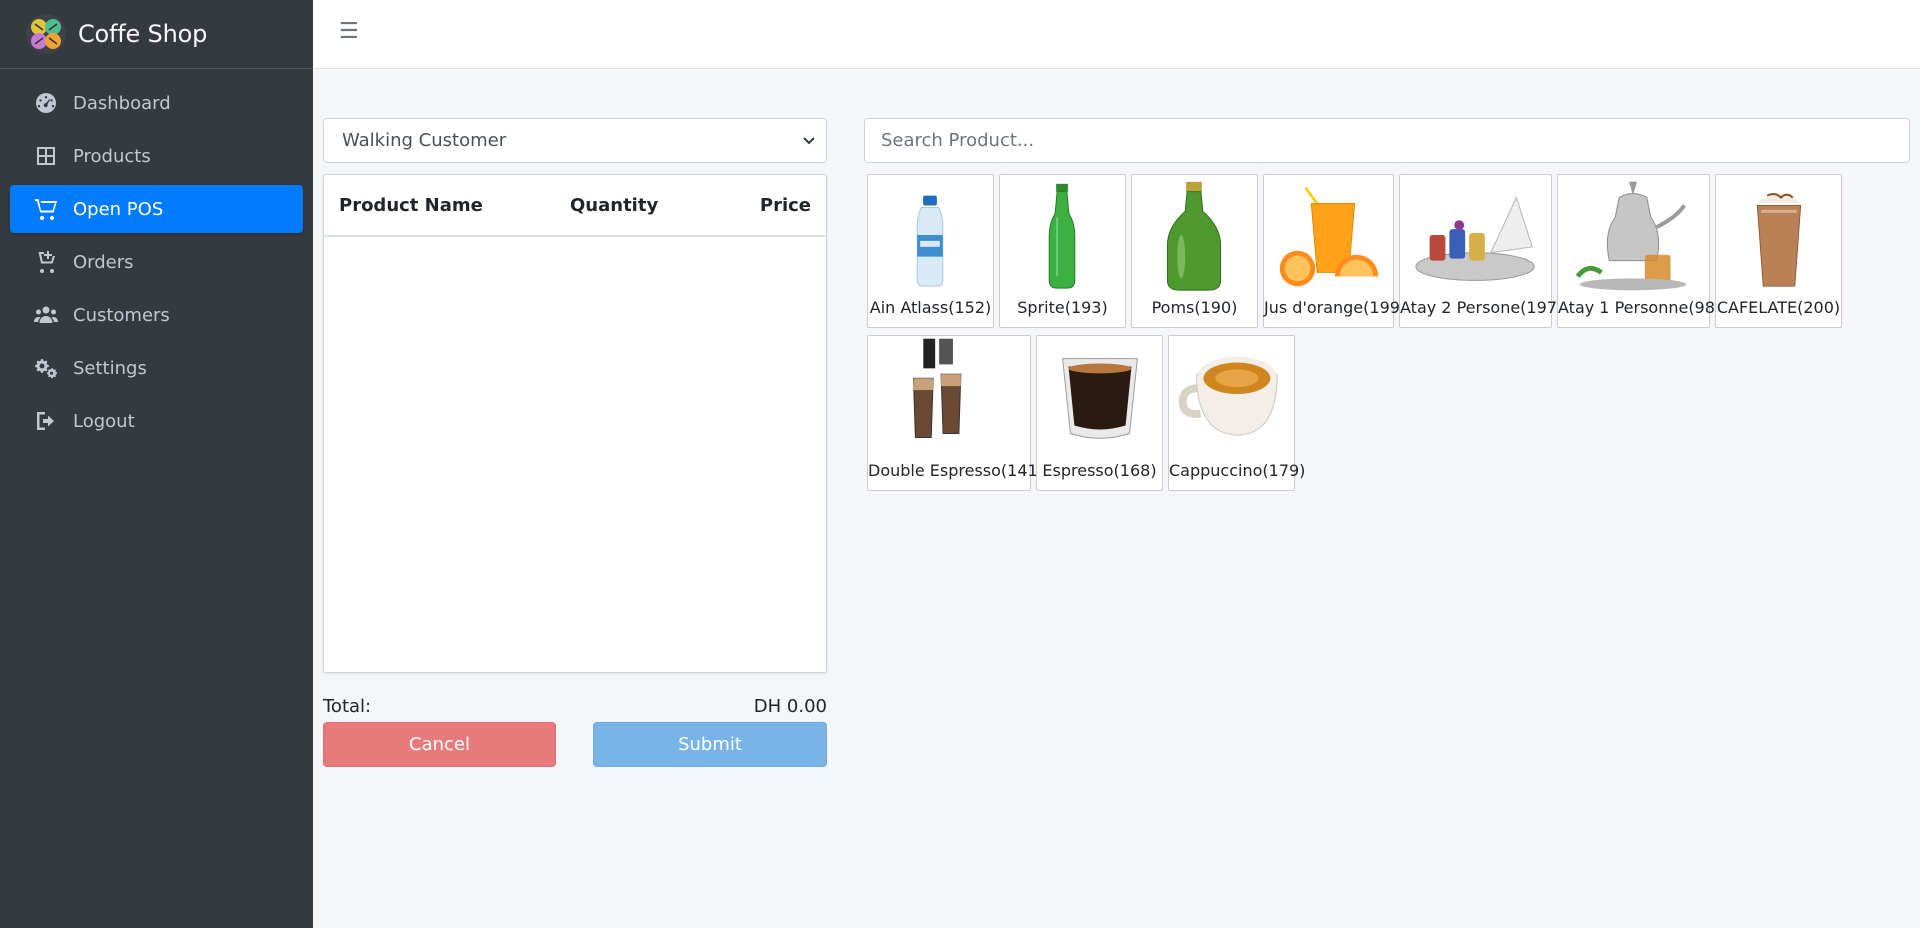 The width and height of the screenshot is (1920, 928). I want to click on teapot-image, so click(1633, 235).